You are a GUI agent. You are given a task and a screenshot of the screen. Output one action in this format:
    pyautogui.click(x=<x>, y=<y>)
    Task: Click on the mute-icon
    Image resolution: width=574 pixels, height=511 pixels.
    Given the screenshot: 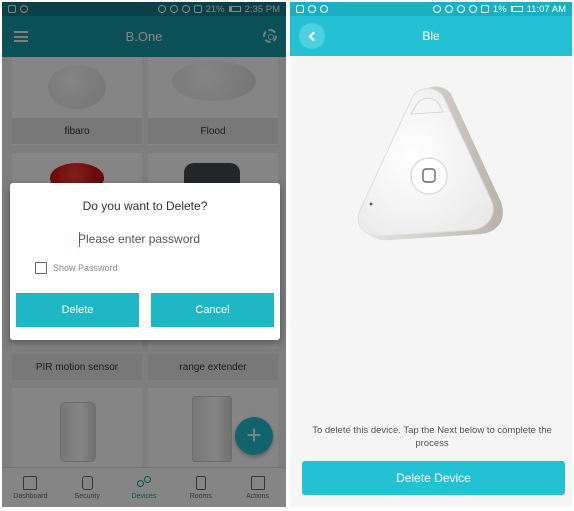 What is the action you would take?
    pyautogui.click(x=460, y=9)
    